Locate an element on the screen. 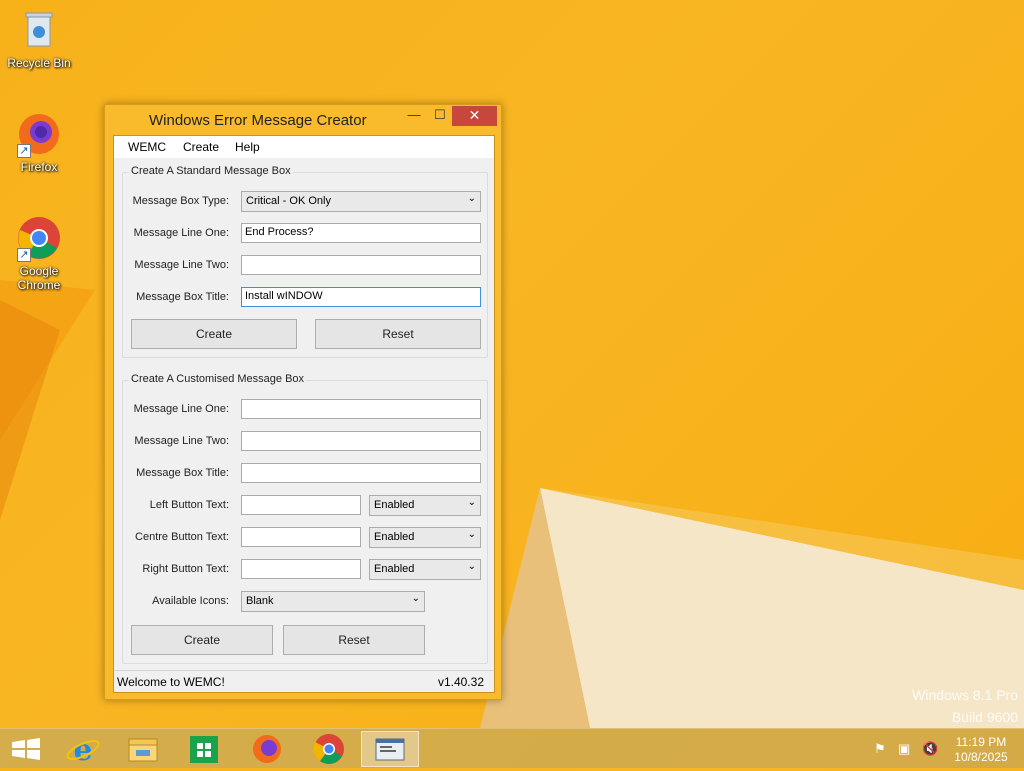 The height and width of the screenshot is (771, 1024). menu-bar: WEMC Create Help is located at coordinates (304, 147).